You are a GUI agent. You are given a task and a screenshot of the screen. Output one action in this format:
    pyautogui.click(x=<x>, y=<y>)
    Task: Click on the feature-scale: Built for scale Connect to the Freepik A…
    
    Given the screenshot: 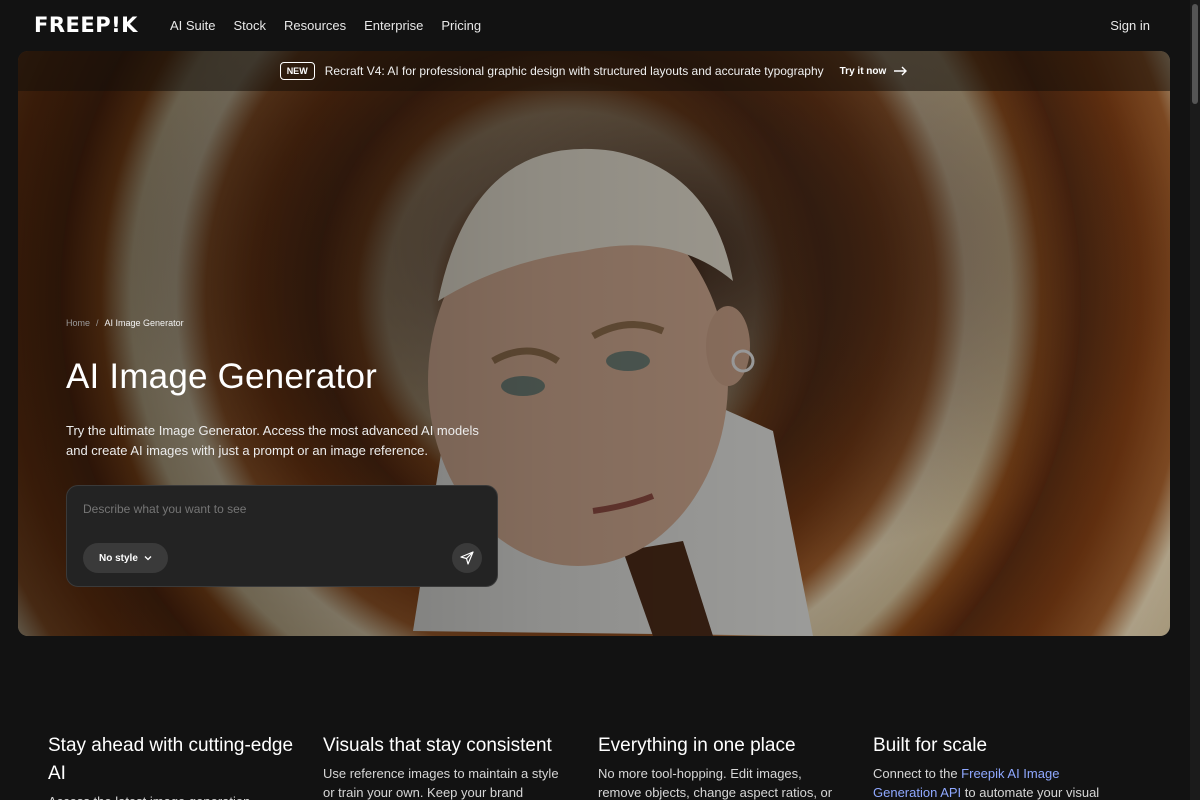 What is the action you would take?
    pyautogui.click(x=1010, y=766)
    